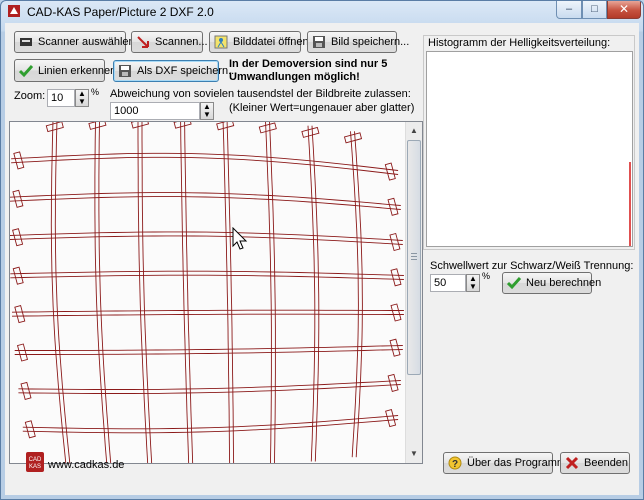 The width and height of the screenshot is (644, 500). What do you see at coordinates (569, 10) in the screenshot?
I see `minimize-button: –` at bounding box center [569, 10].